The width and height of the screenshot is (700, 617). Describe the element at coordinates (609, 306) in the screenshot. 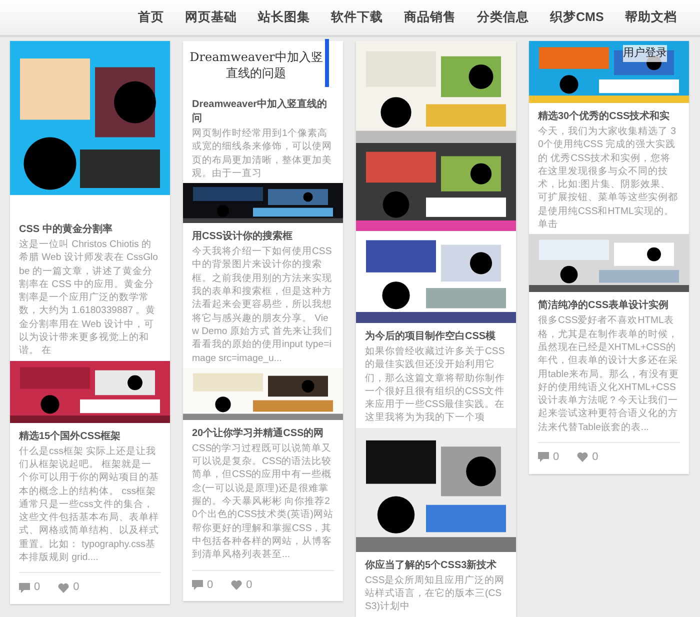

I see `post-title: 简洁纯净的CSS表单设计实例` at that location.